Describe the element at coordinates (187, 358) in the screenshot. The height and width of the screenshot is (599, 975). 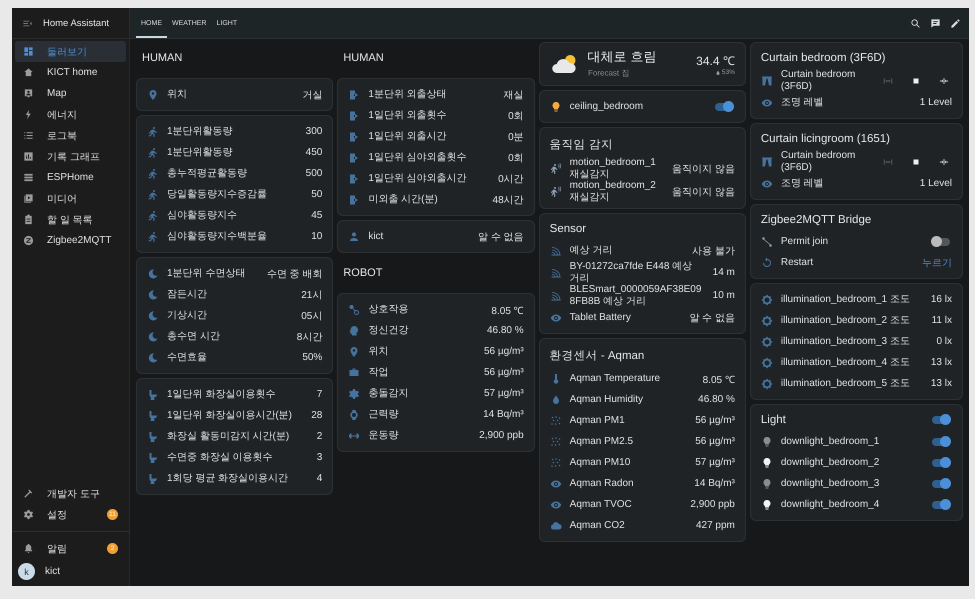
I see `entity-name: 수면효율` at that location.